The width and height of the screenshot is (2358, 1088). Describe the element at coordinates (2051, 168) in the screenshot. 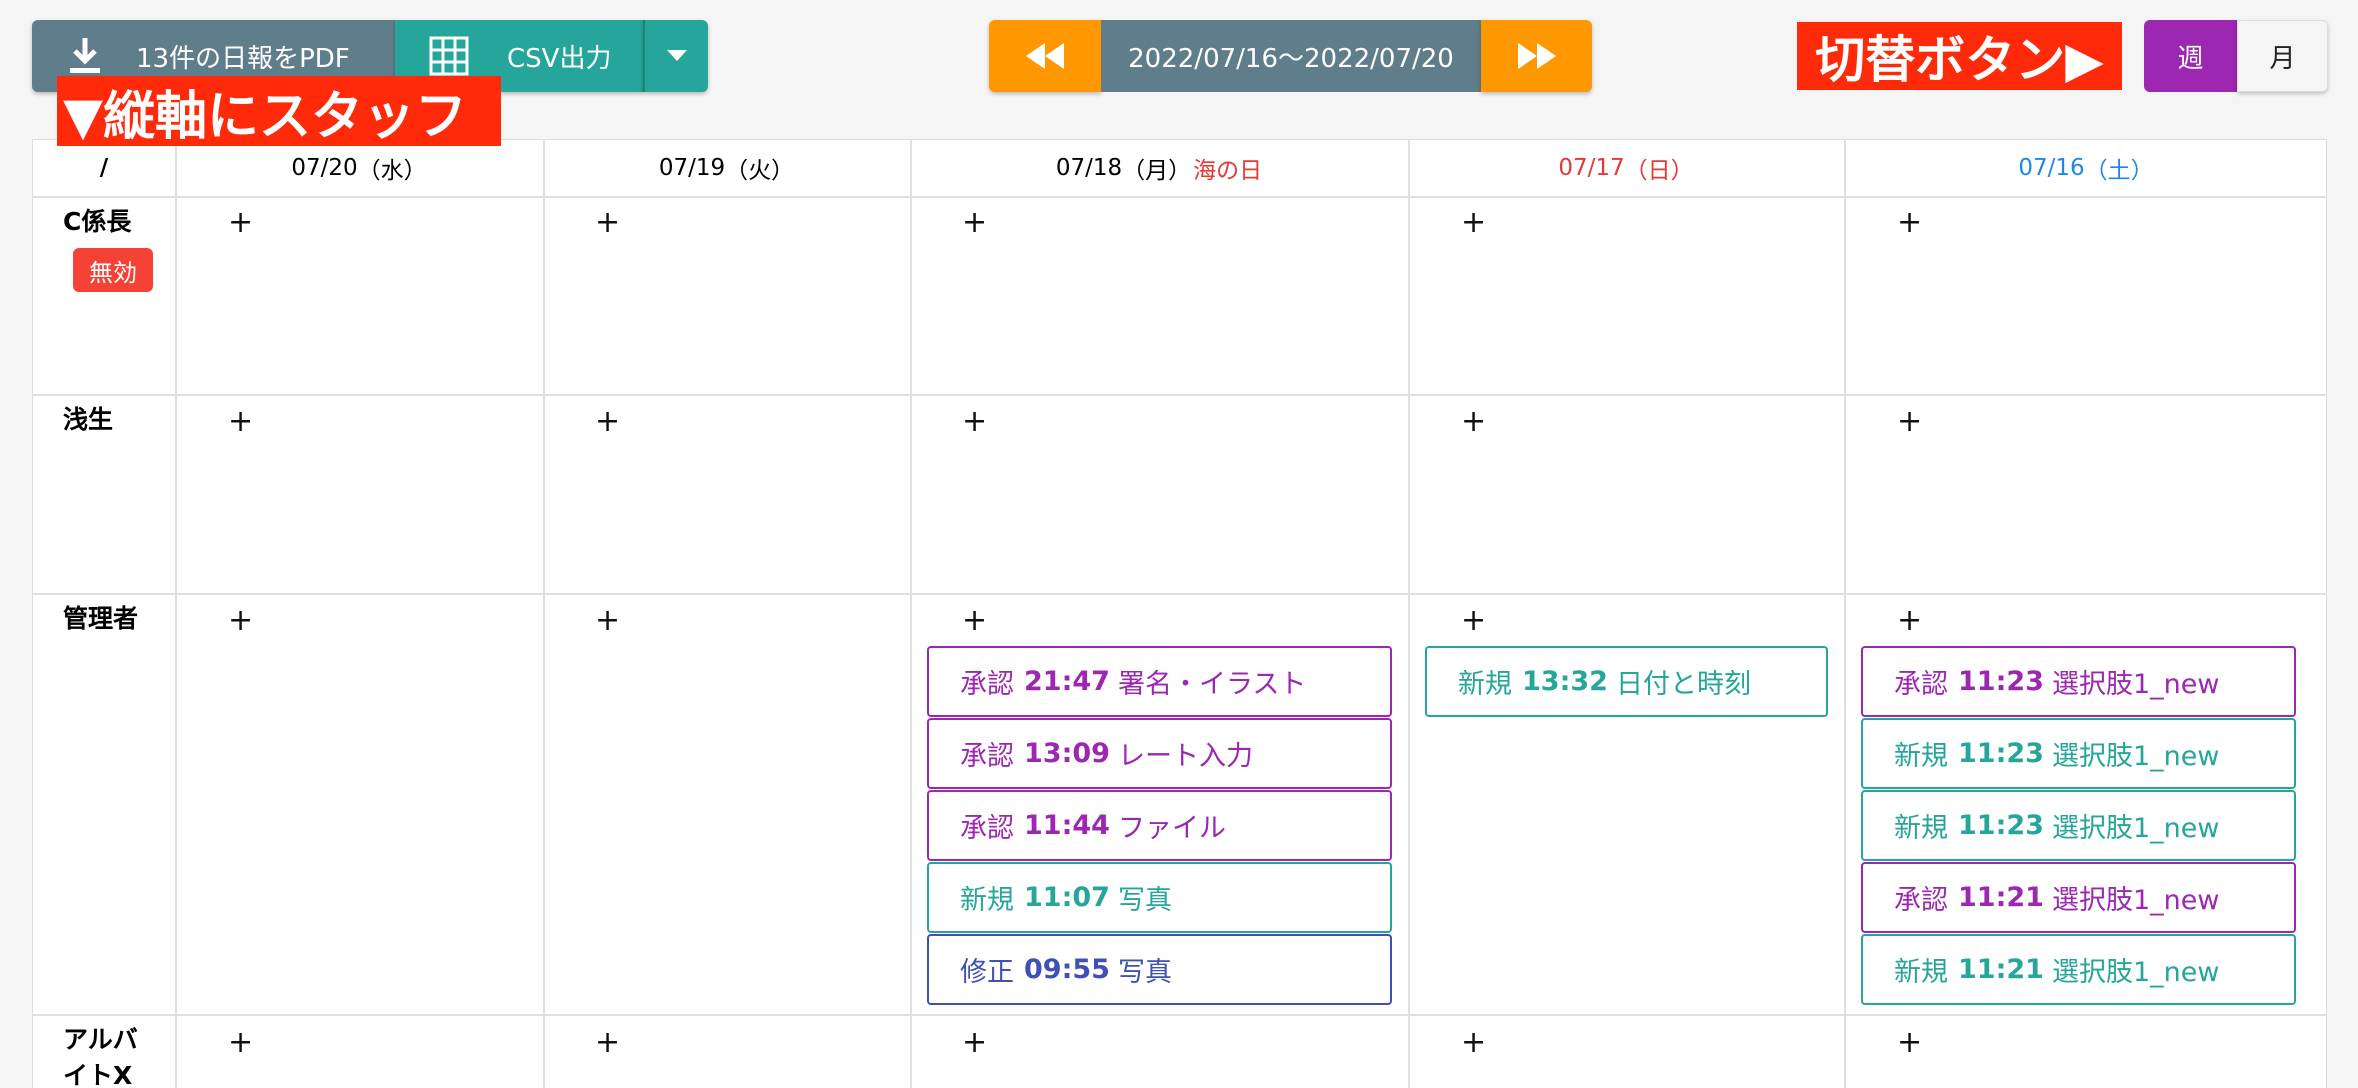

I see `column-date: 07/16` at that location.